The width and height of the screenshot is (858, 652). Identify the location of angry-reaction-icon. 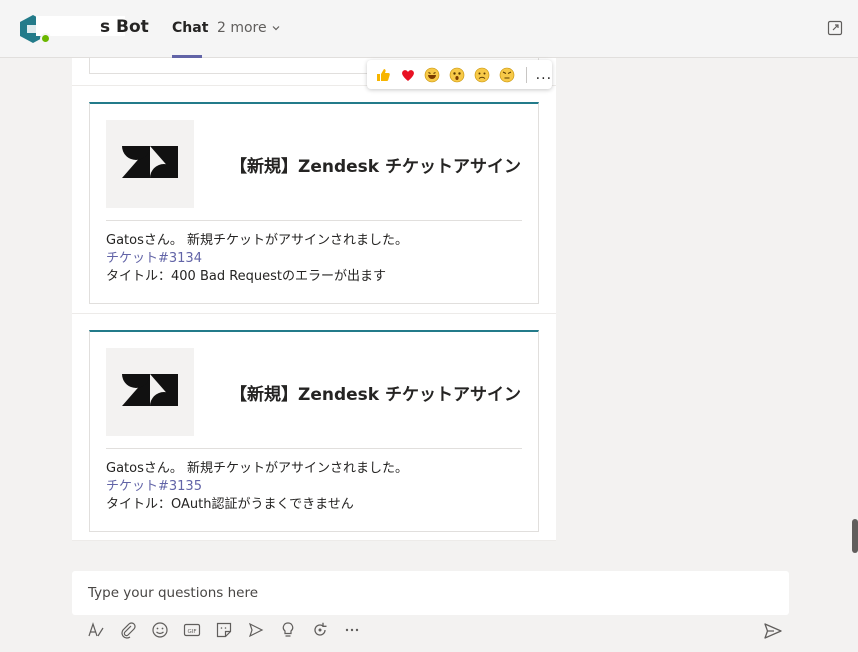
(507, 75).